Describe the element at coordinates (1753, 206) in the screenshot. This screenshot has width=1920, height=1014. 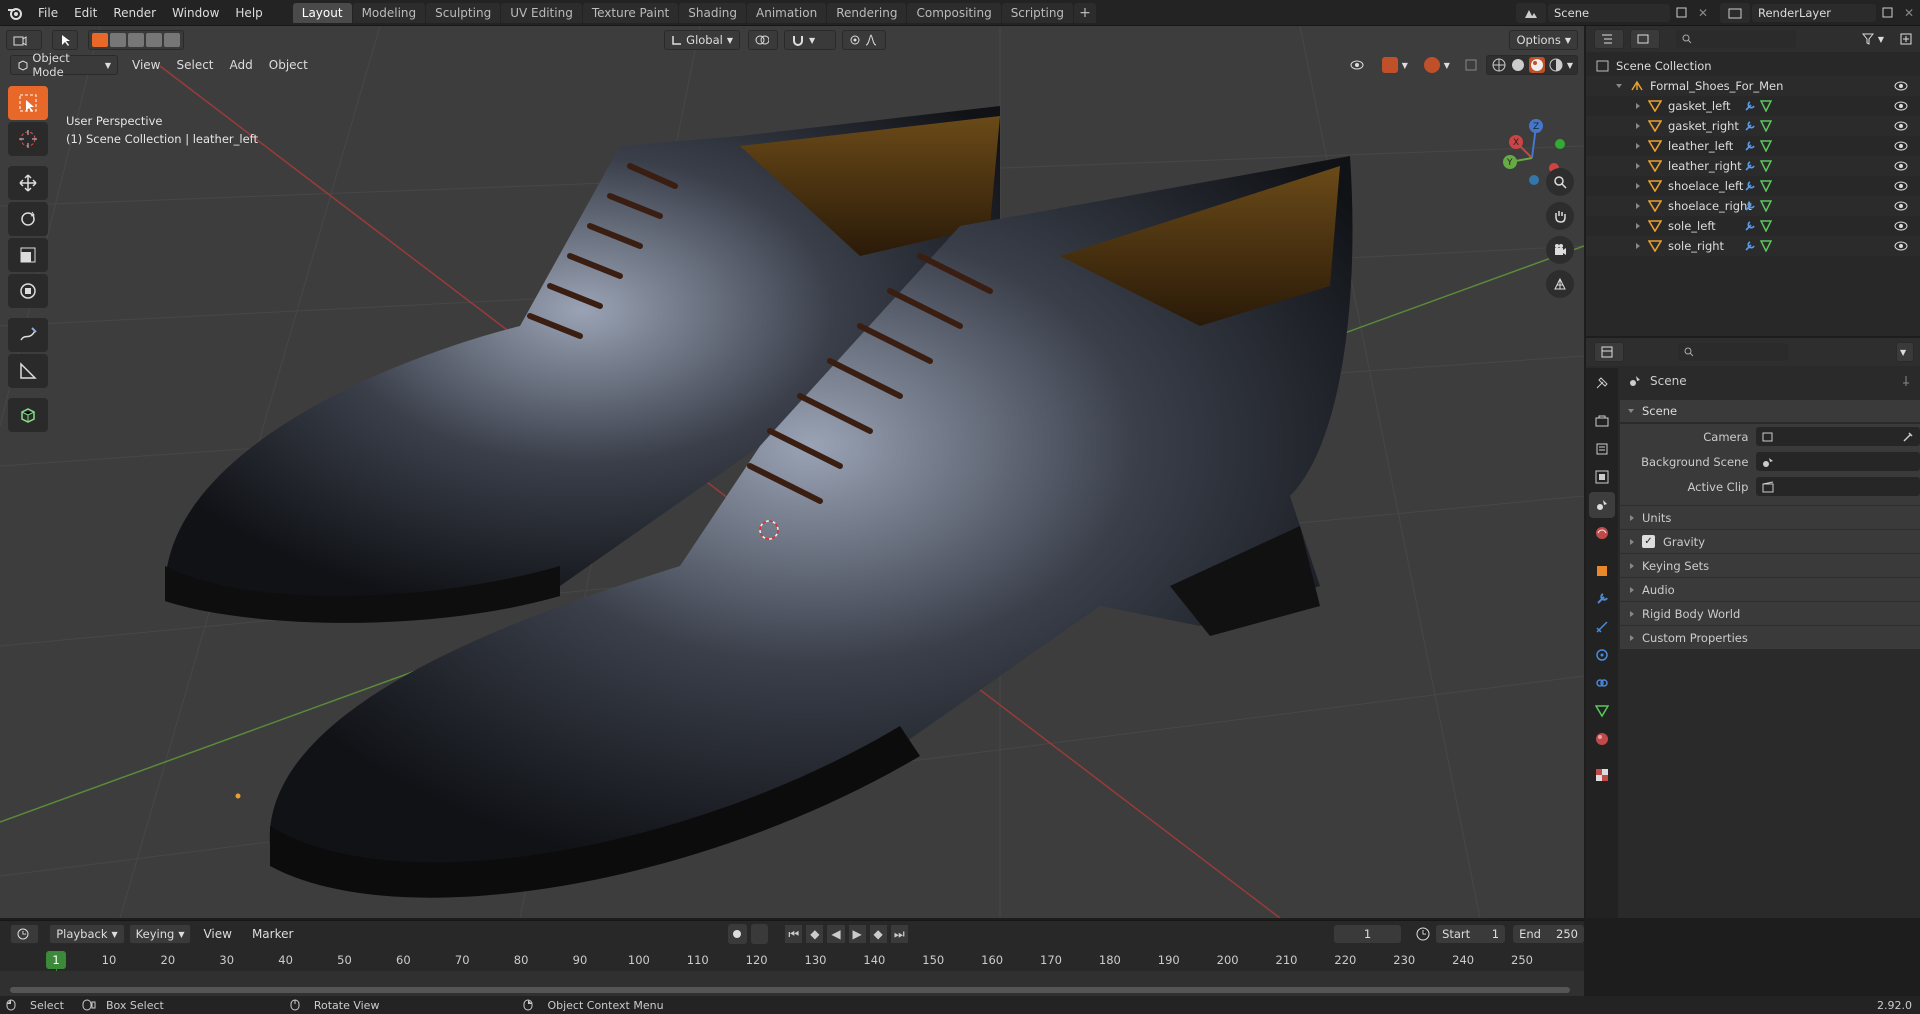
I see `outliner-object-row: shoelace_right` at that location.